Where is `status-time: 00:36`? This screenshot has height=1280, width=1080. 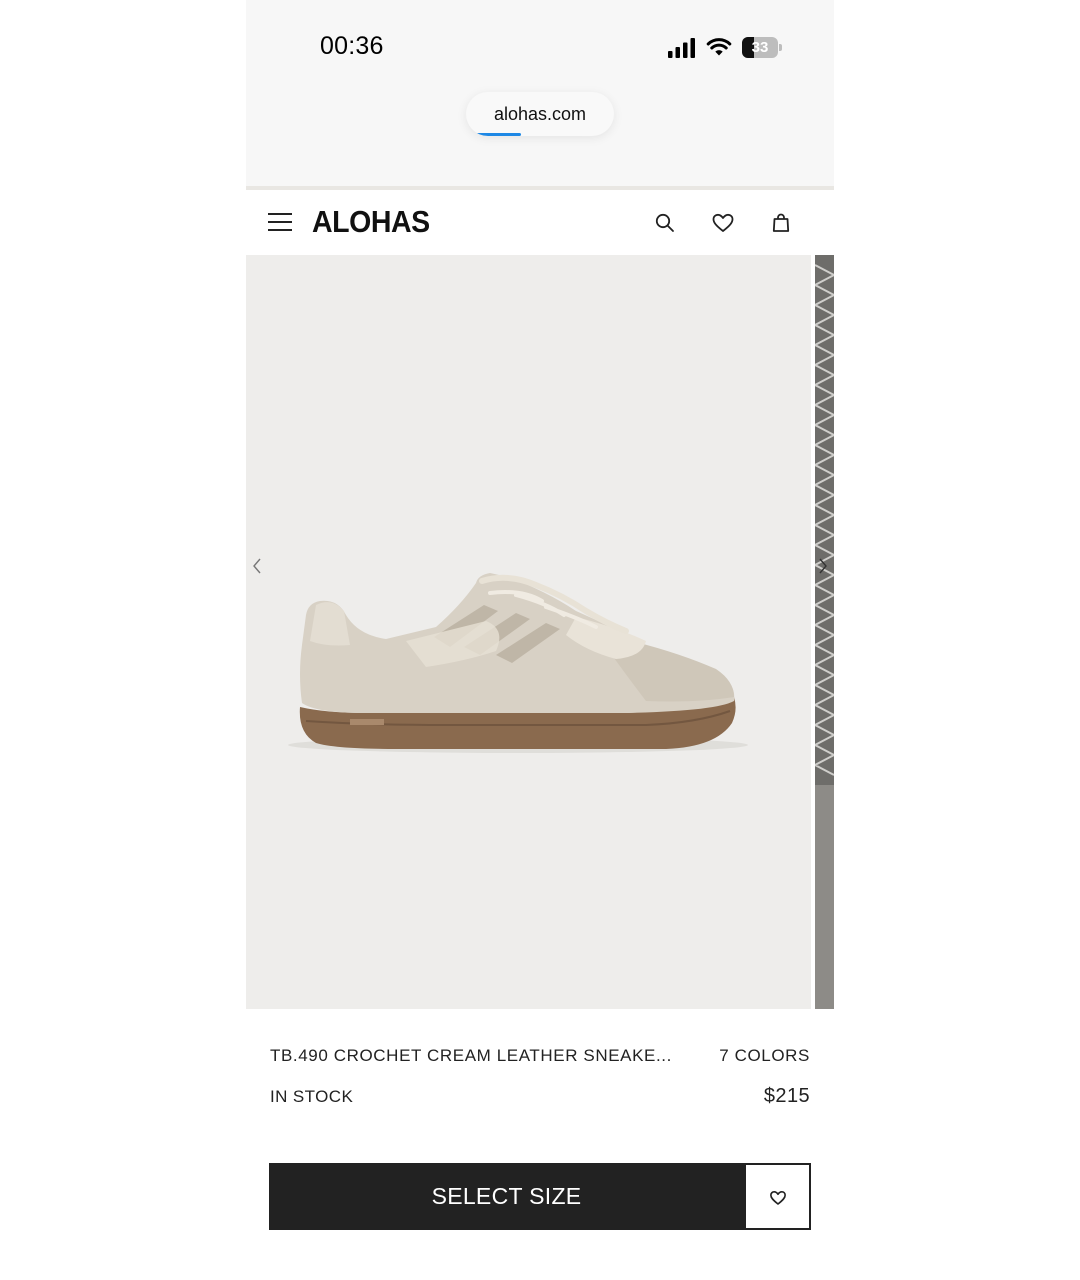
status-time: 00:36 is located at coordinates (352, 46).